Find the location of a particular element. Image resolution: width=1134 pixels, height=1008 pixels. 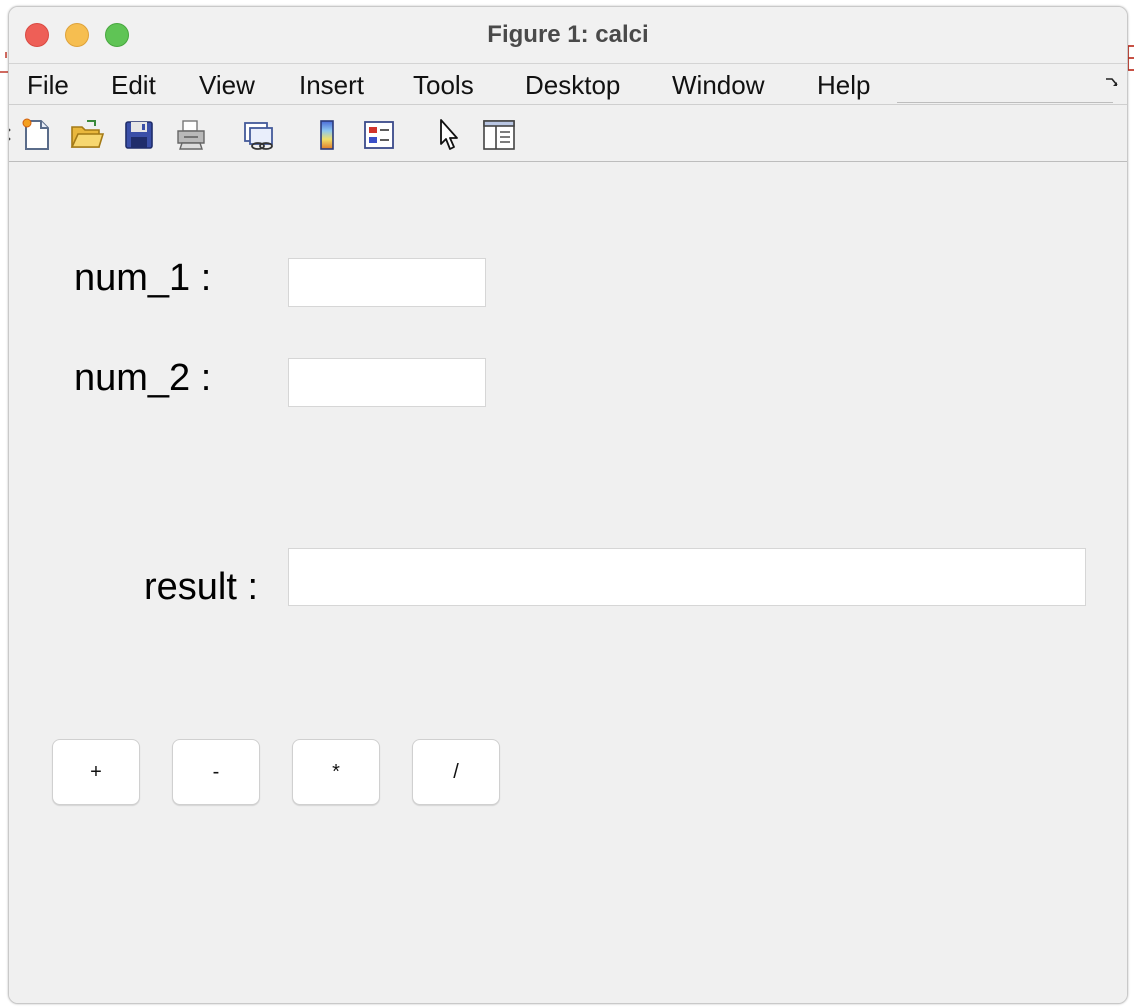

save-icon is located at coordinates (139, 135).